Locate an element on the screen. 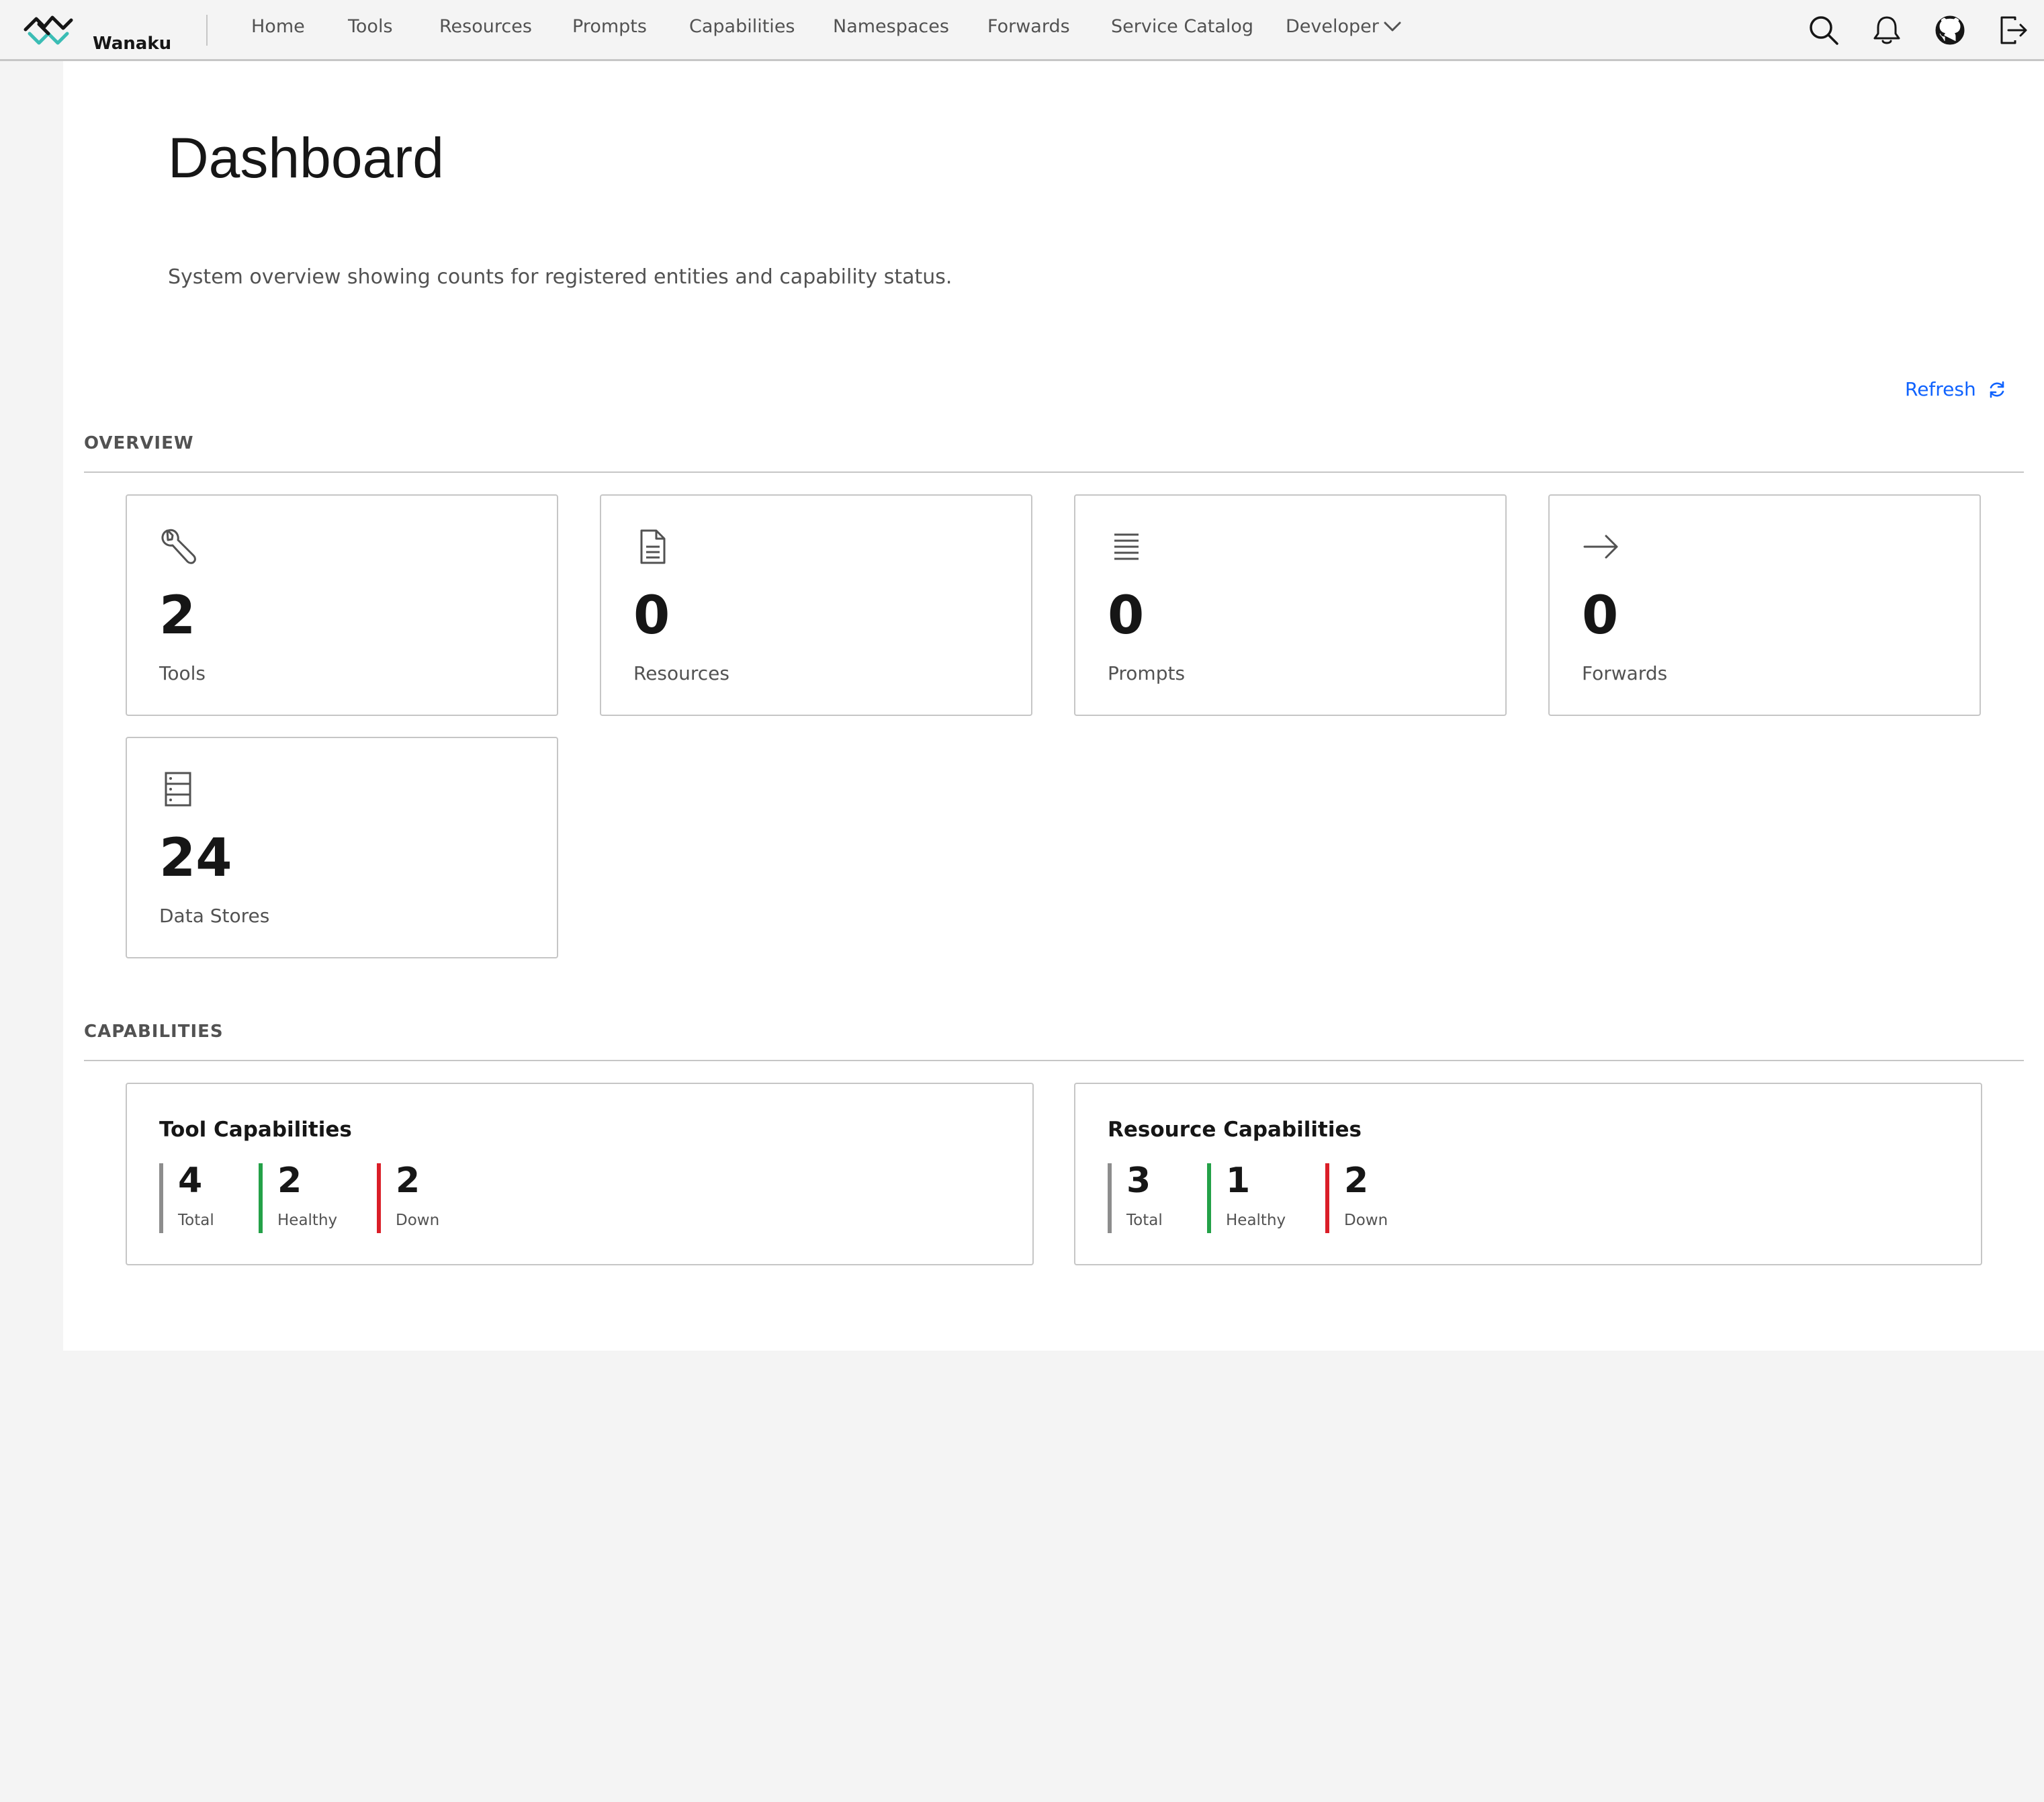 The height and width of the screenshot is (1802, 2044). cap-stat-total: 4 Total is located at coordinates (186, 1198).